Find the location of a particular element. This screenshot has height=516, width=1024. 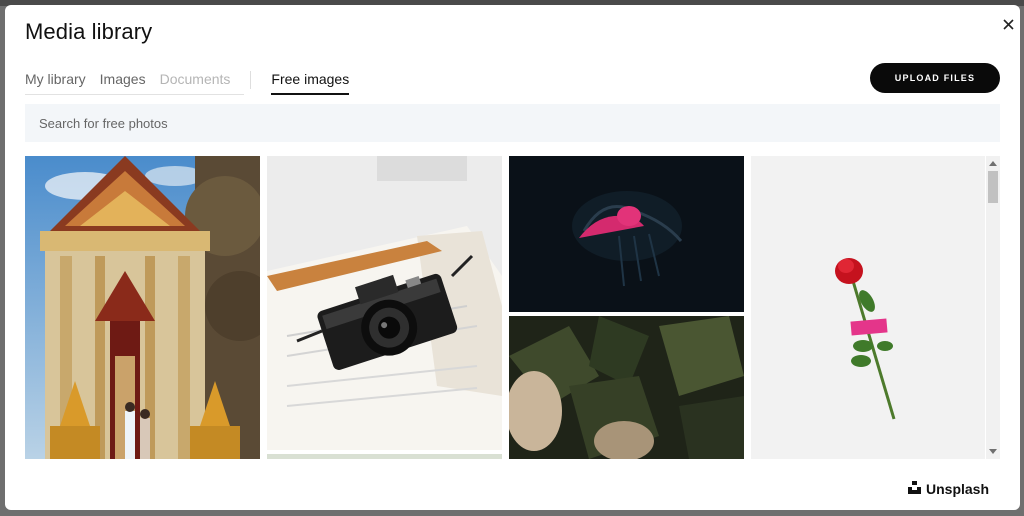

scroll-down-icon is located at coordinates (993, 451).